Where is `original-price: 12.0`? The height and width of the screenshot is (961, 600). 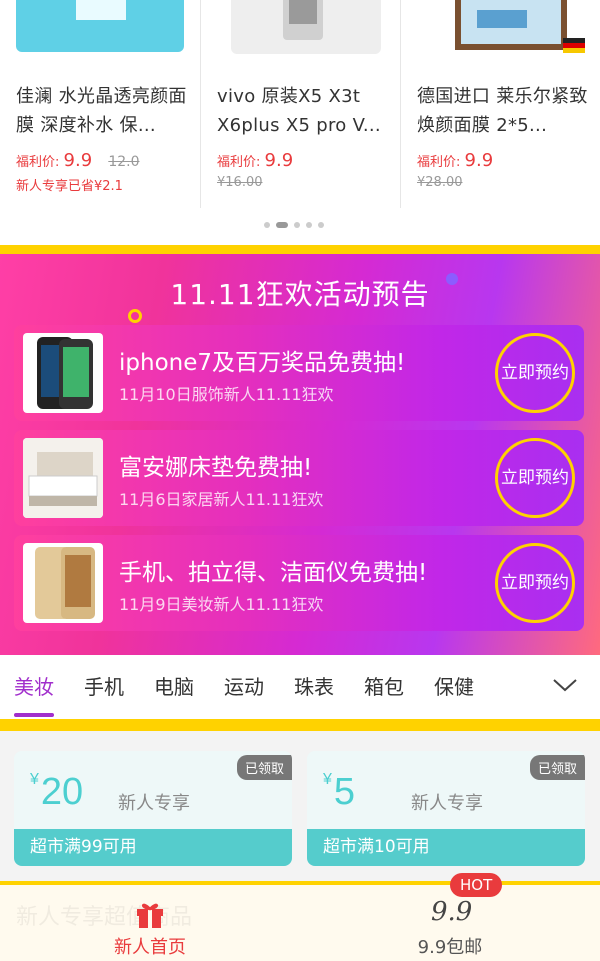 original-price: 12.0 is located at coordinates (124, 162).